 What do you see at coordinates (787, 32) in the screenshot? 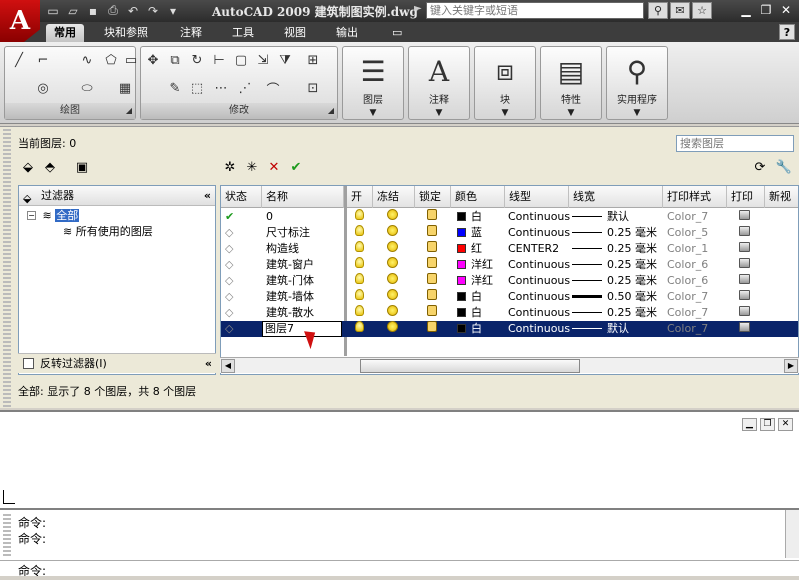
I see `help-button: ?` at bounding box center [787, 32].